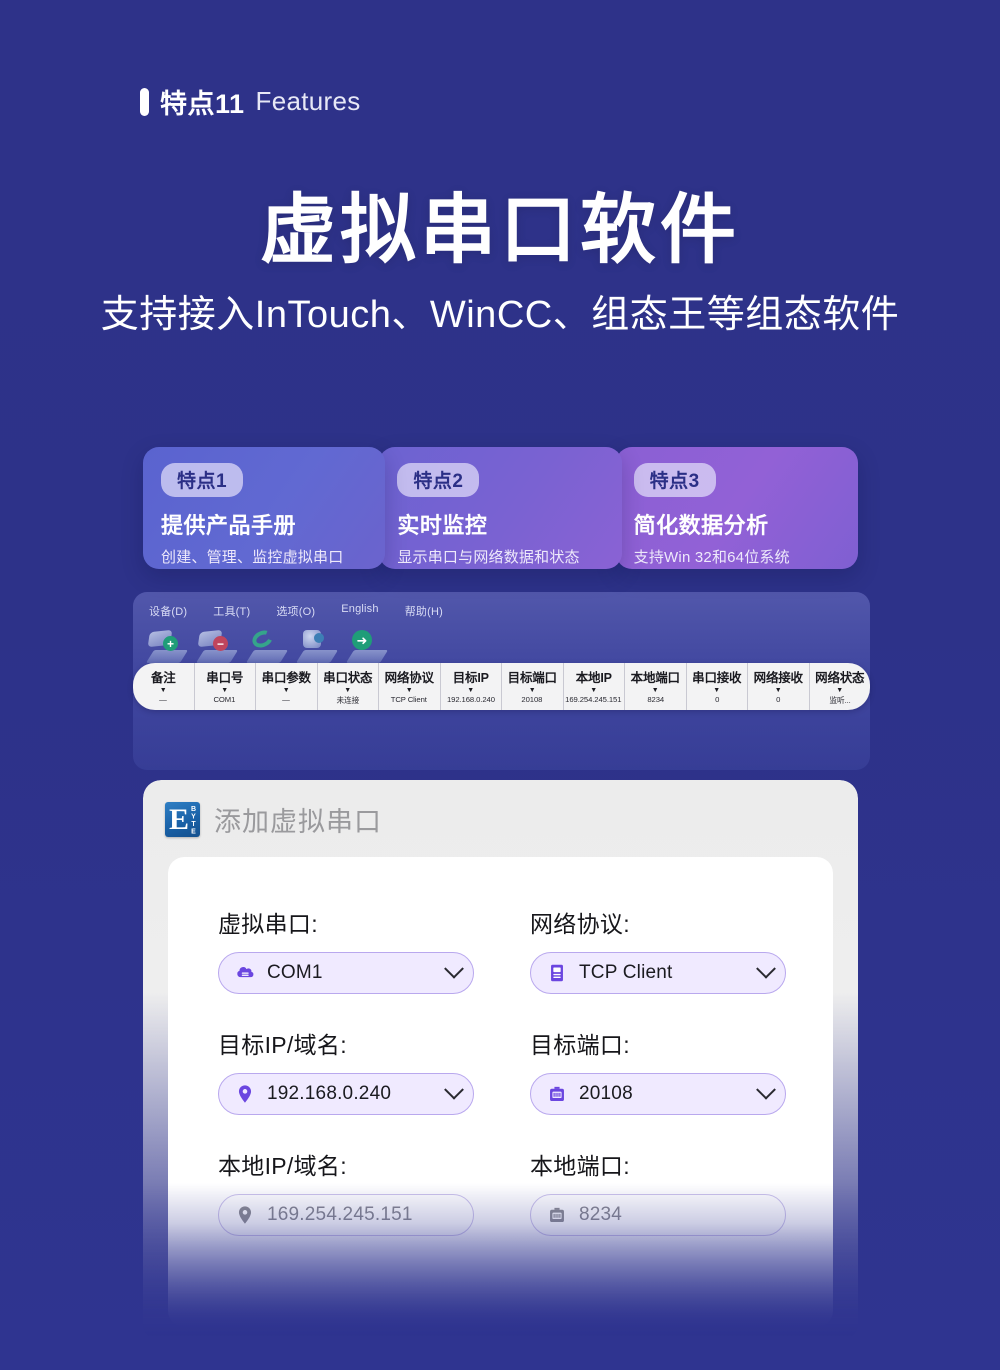 This screenshot has width=1000, height=1370. Describe the element at coordinates (500, 230) in the screenshot. I see `page-title: 虚拟串口软件` at that location.